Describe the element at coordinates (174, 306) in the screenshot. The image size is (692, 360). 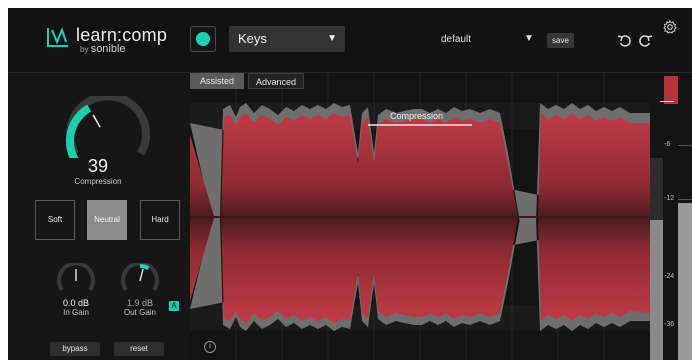
I see `auto-gain-toggle: A` at that location.